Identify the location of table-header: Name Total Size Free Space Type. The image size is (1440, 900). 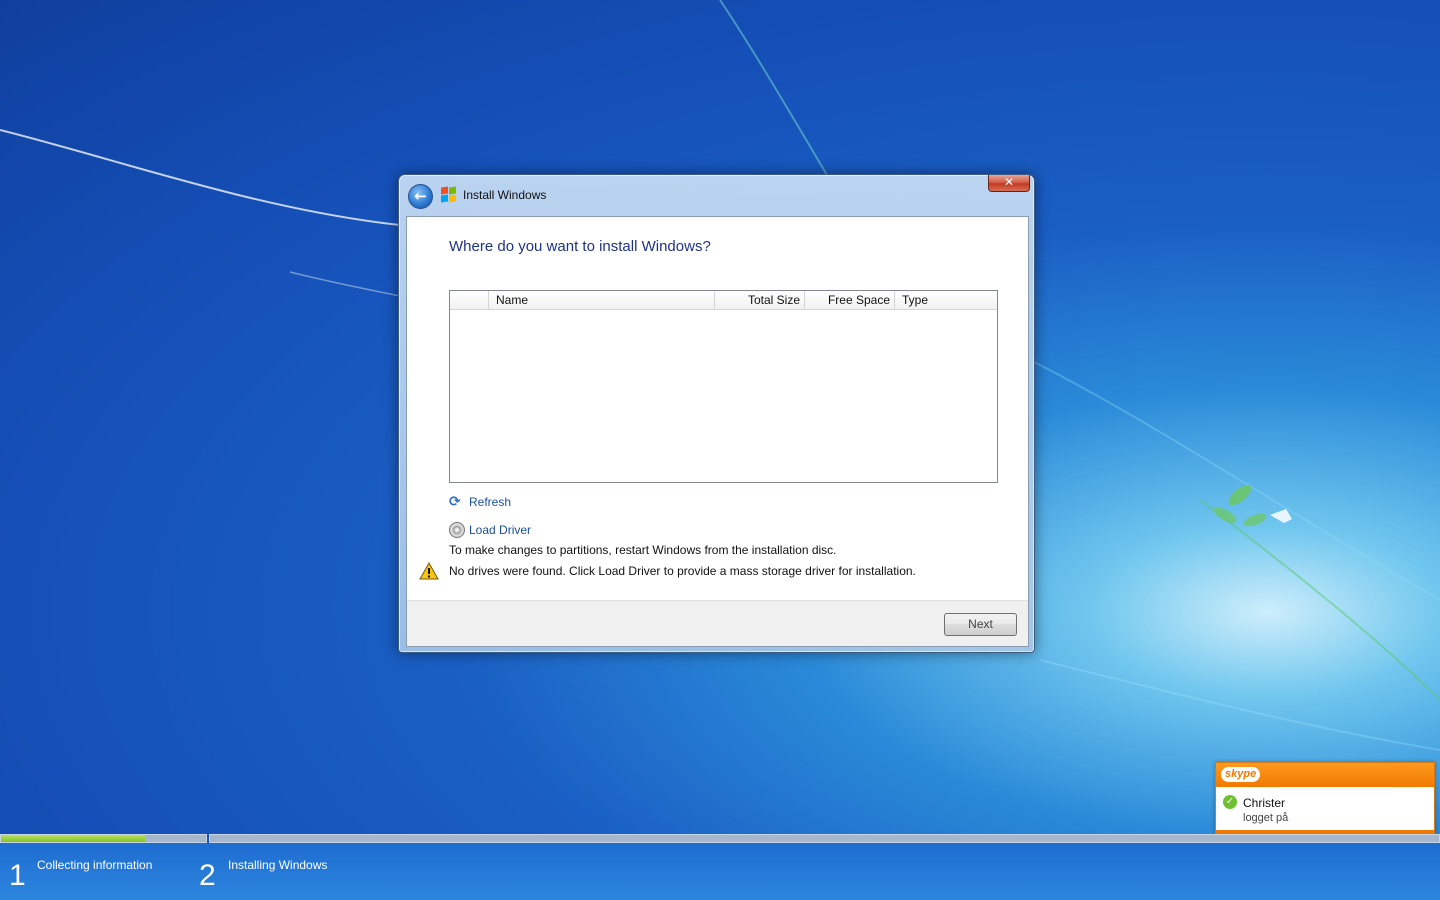
(723, 300).